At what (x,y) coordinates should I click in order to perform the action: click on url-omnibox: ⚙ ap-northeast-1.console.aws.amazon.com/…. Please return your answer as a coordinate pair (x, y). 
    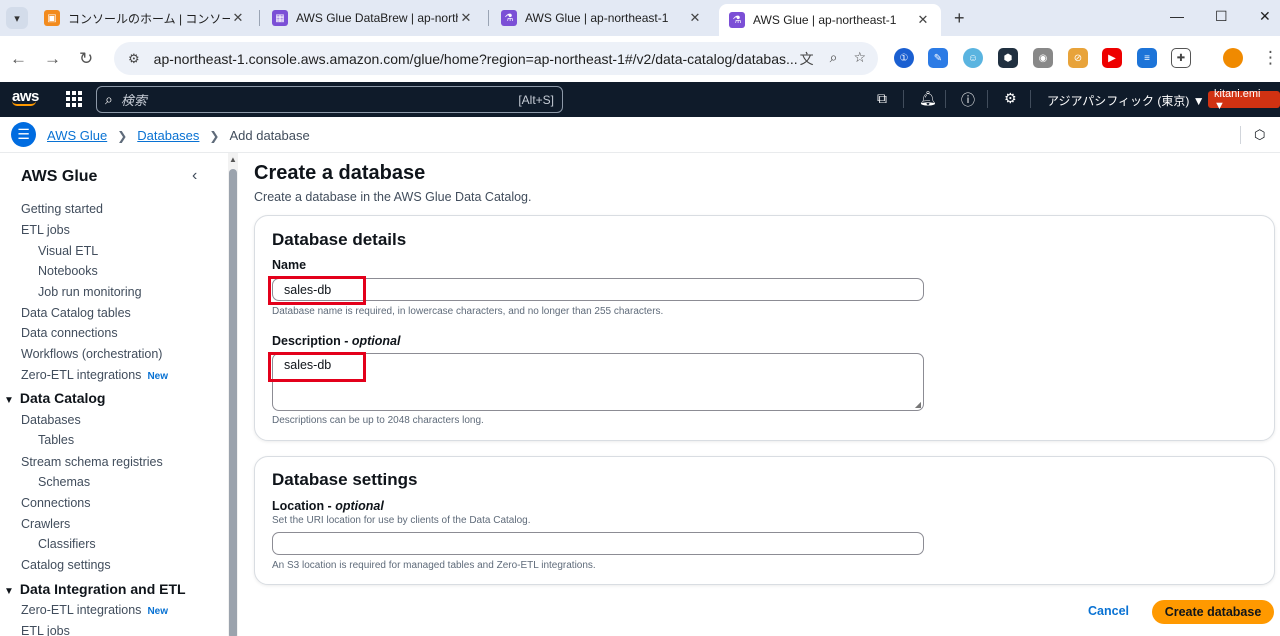
    Looking at the image, I should click on (496, 58).